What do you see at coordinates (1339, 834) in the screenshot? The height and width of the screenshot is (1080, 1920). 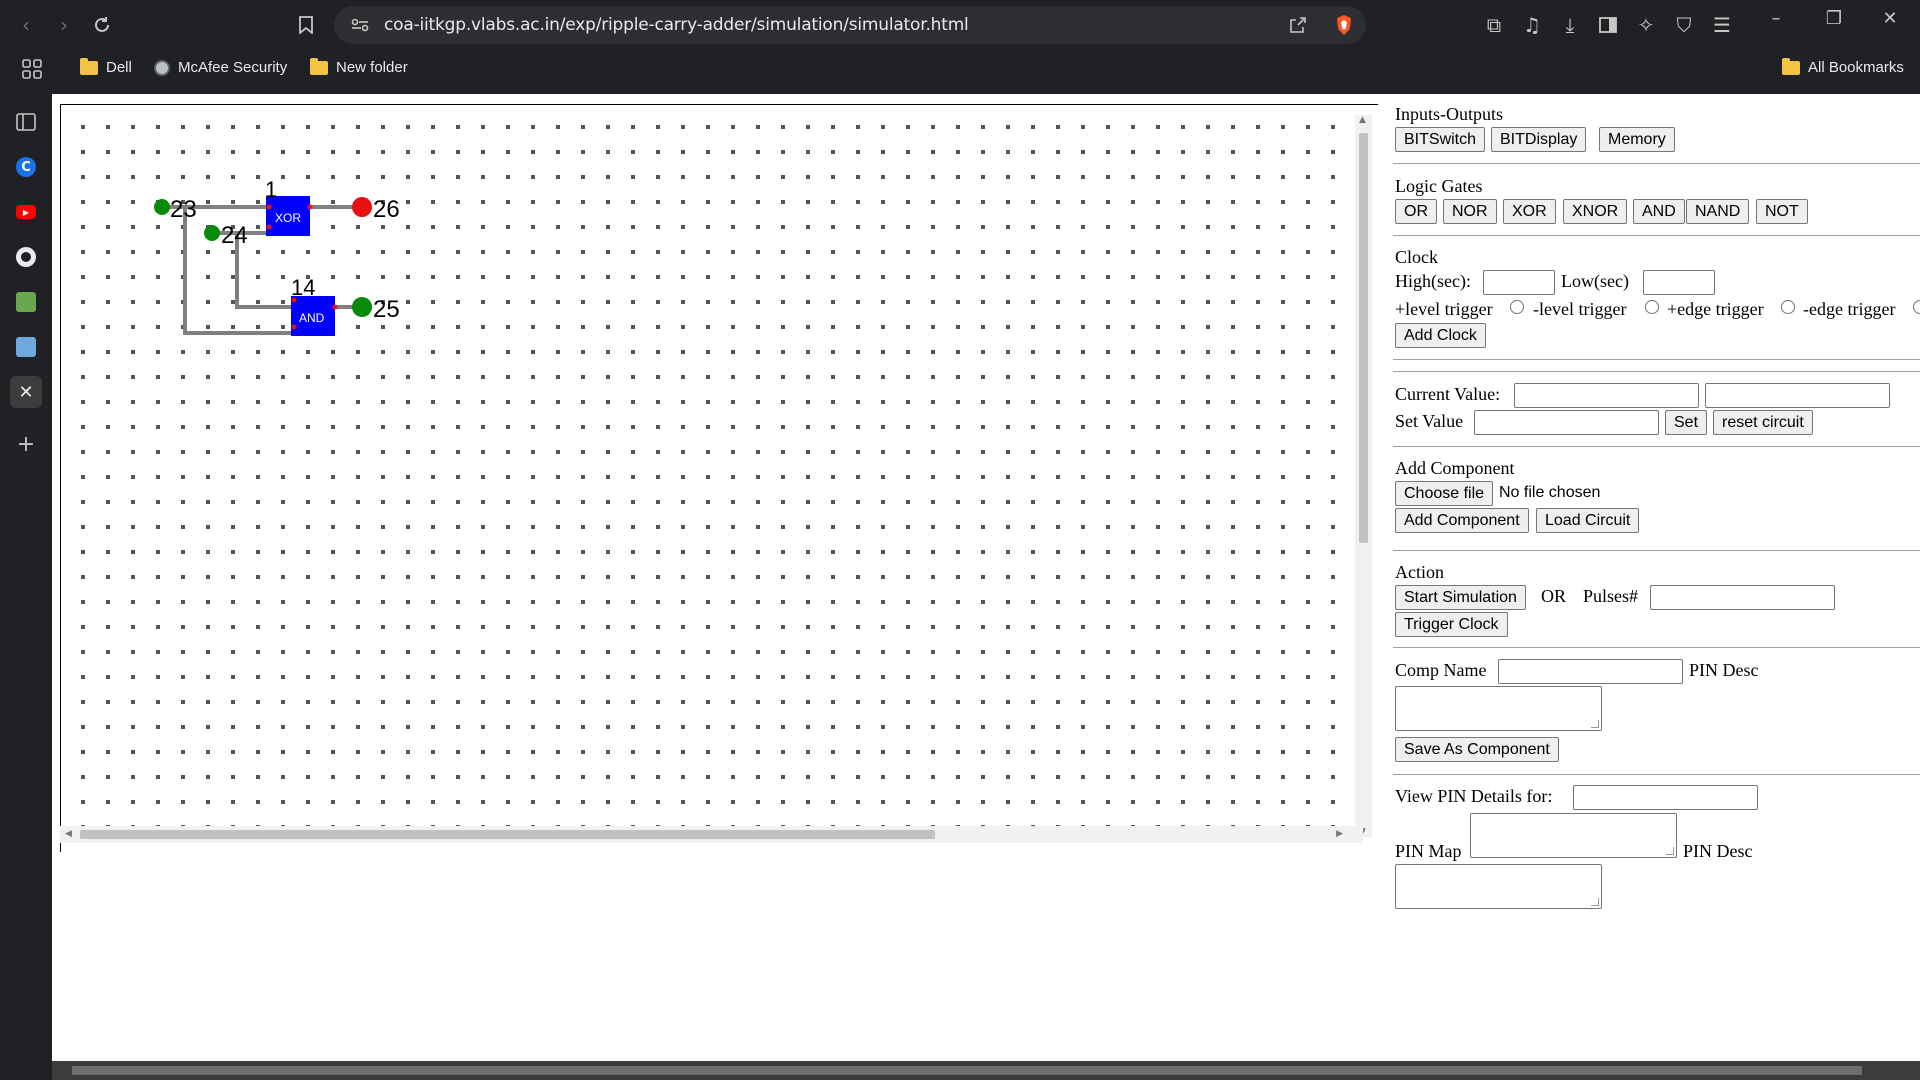 I see `scroll-right-icon: ▶` at bounding box center [1339, 834].